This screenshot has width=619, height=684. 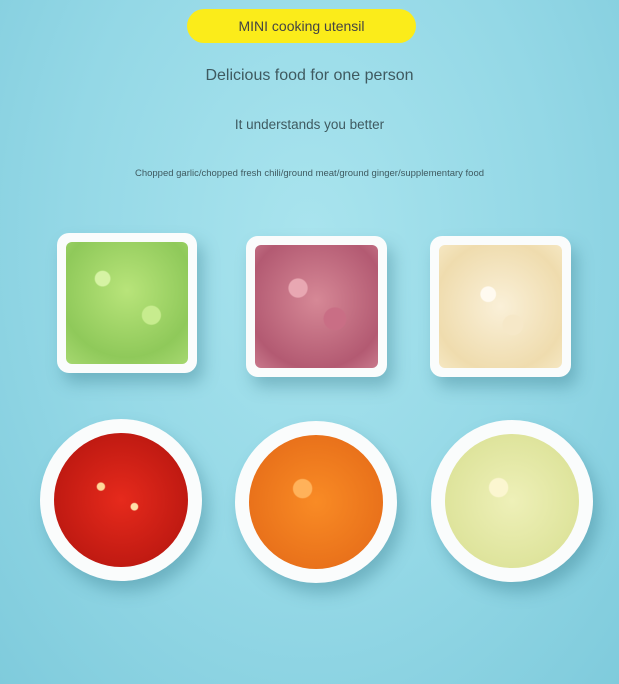 I want to click on bowl-ground-meat, so click(x=316, y=306).